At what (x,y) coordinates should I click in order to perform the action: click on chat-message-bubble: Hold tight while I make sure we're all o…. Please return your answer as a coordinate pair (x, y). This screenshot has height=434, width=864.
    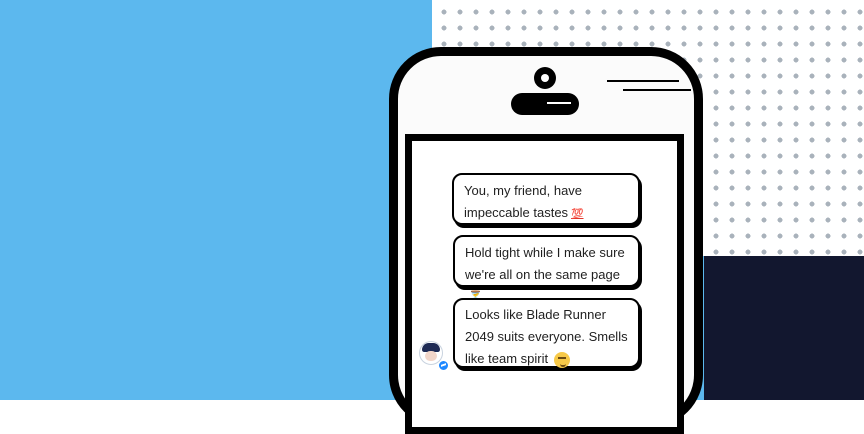
    Looking at the image, I should click on (546, 269).